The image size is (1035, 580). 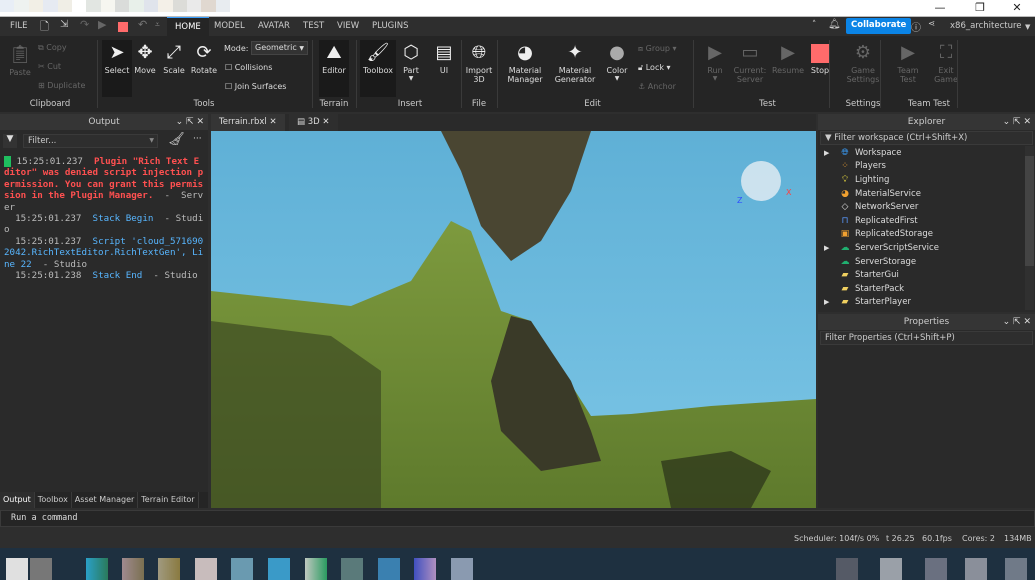 What do you see at coordinates (926, 248) in the screenshot?
I see `tree-item-serverscriptservice: ▶ ☁ ServerScriptService` at bounding box center [926, 248].